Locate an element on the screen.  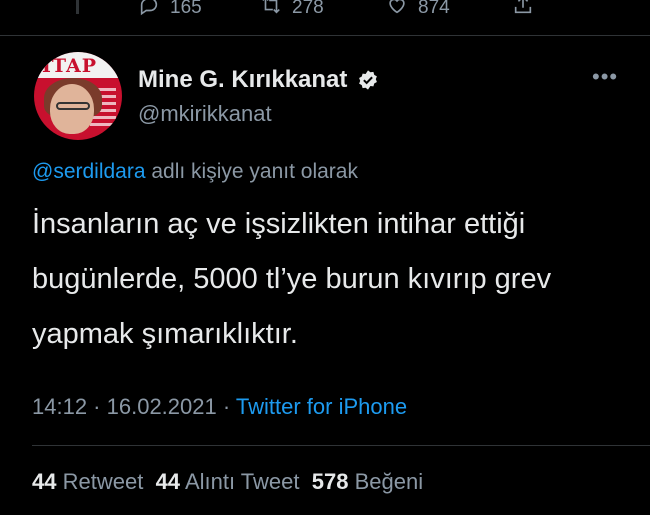
author-handle: @mkirikkanat is located at coordinates (205, 114).